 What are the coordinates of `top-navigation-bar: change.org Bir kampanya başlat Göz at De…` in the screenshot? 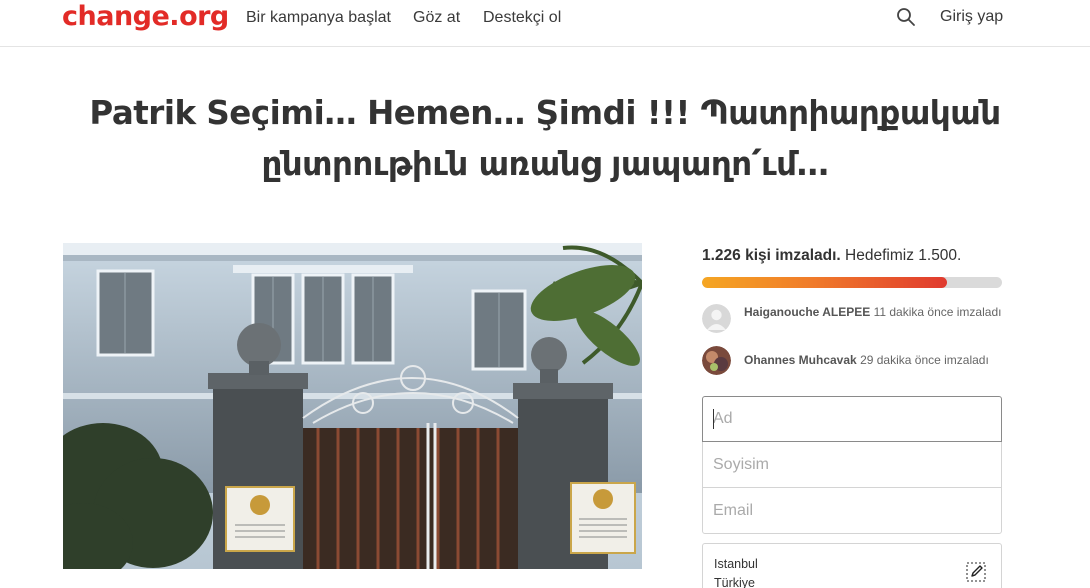 It's located at (545, 23).